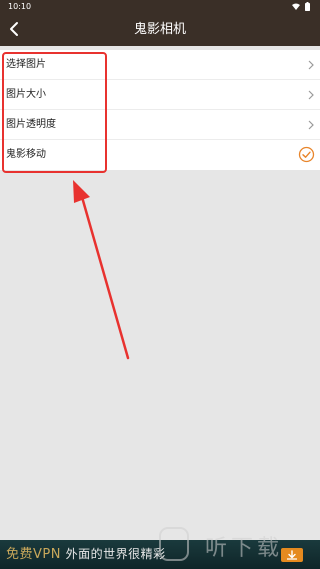 This screenshot has width=320, height=569. What do you see at coordinates (54, 112) in the screenshot?
I see `highlight-box` at bounding box center [54, 112].